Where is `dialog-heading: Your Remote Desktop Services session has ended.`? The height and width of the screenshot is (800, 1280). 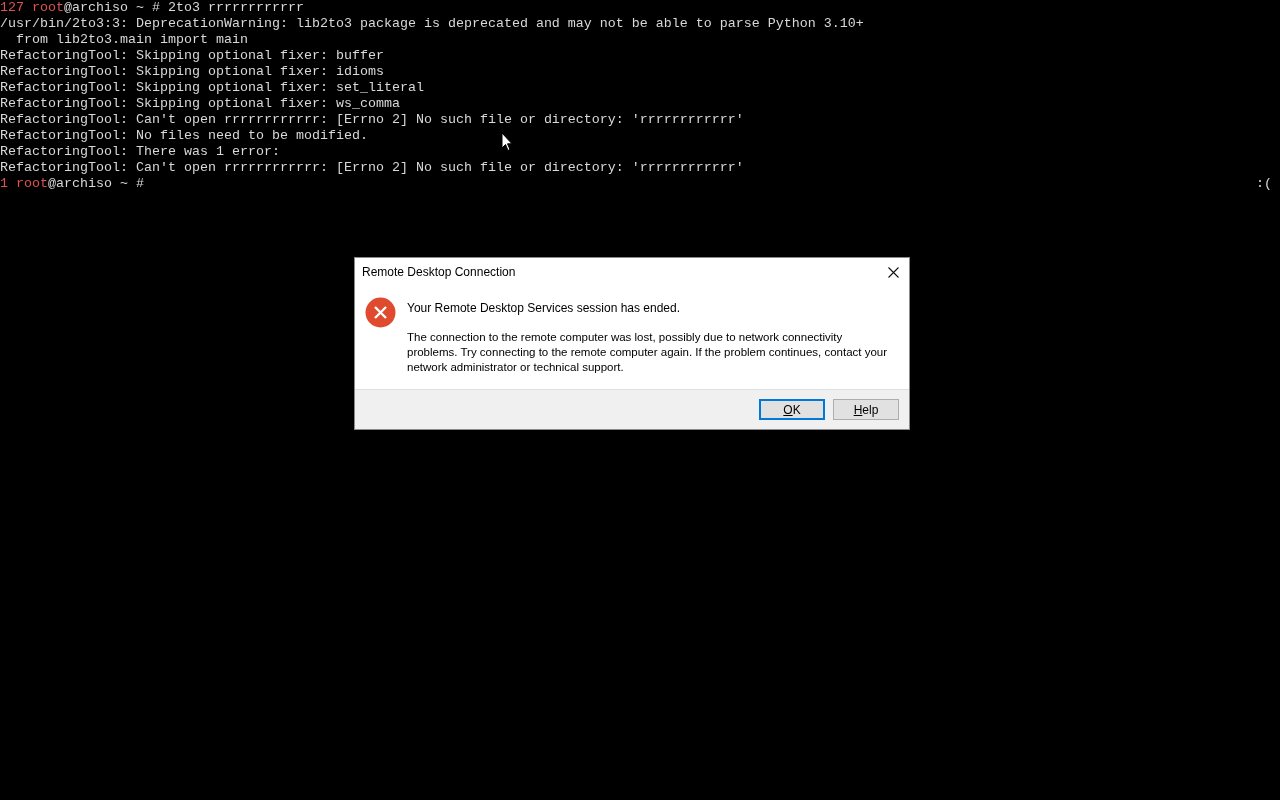
dialog-heading: Your Remote Desktop Services session has ended. is located at coordinates (544, 308).